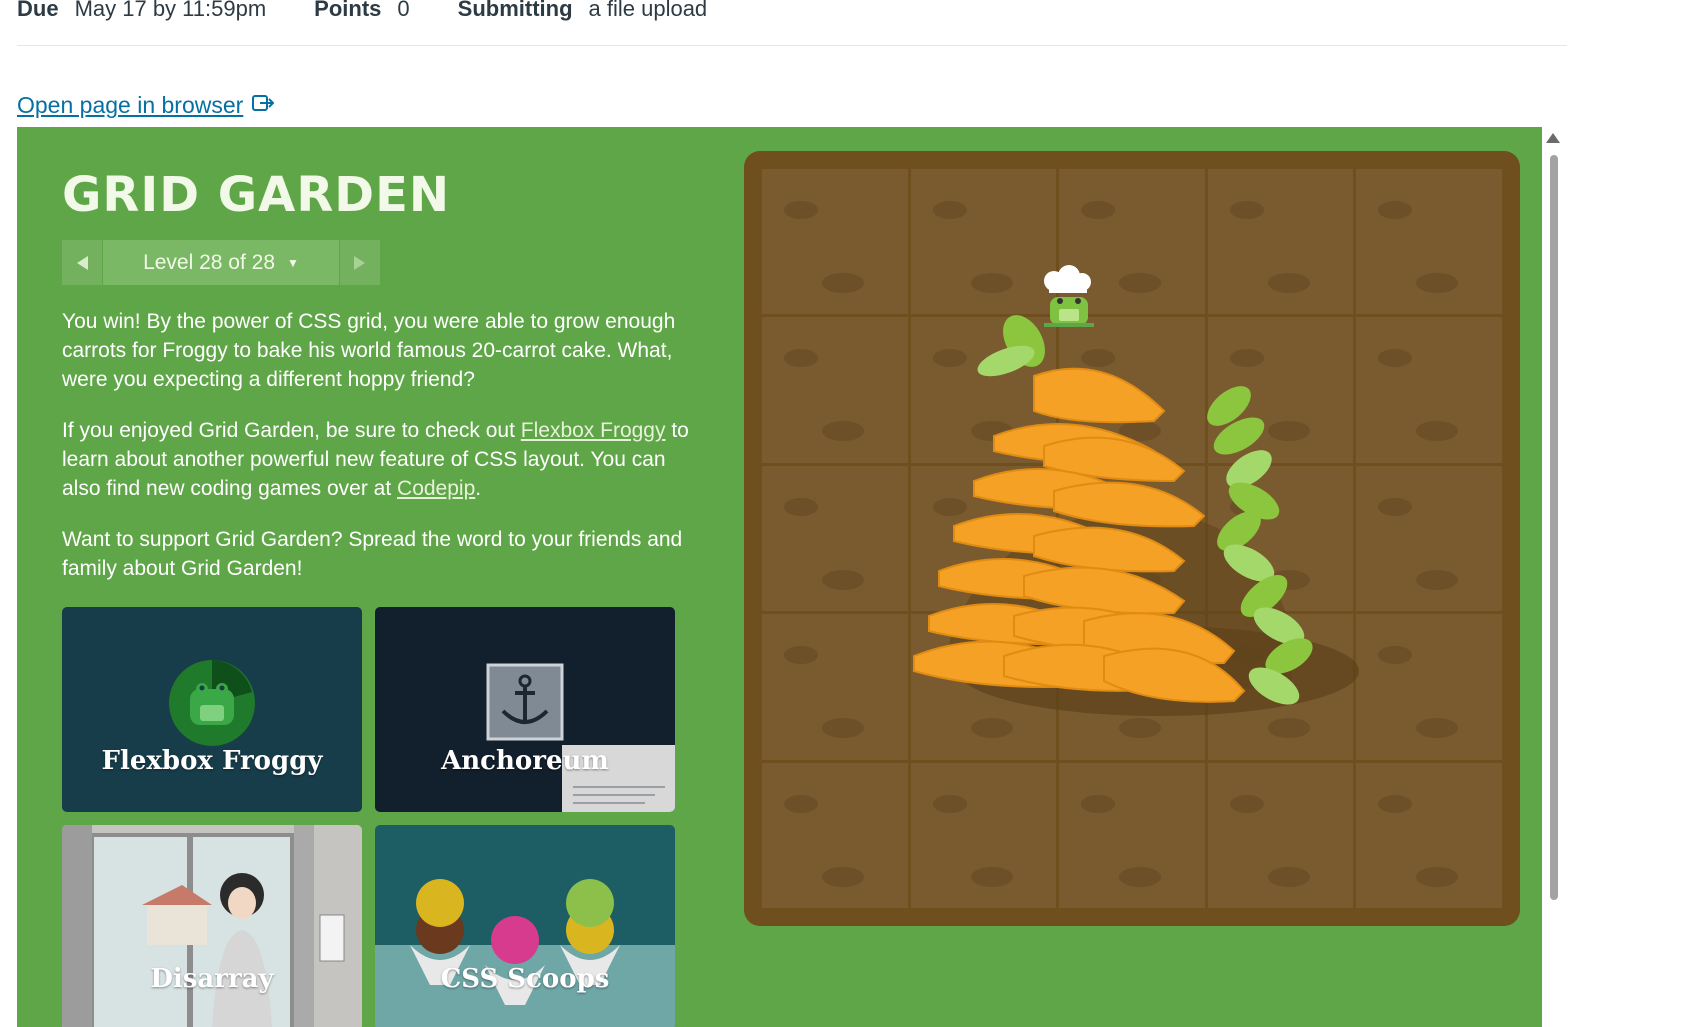  Describe the element at coordinates (436, 488) in the screenshot. I see `codepip-link: Codepip` at that location.